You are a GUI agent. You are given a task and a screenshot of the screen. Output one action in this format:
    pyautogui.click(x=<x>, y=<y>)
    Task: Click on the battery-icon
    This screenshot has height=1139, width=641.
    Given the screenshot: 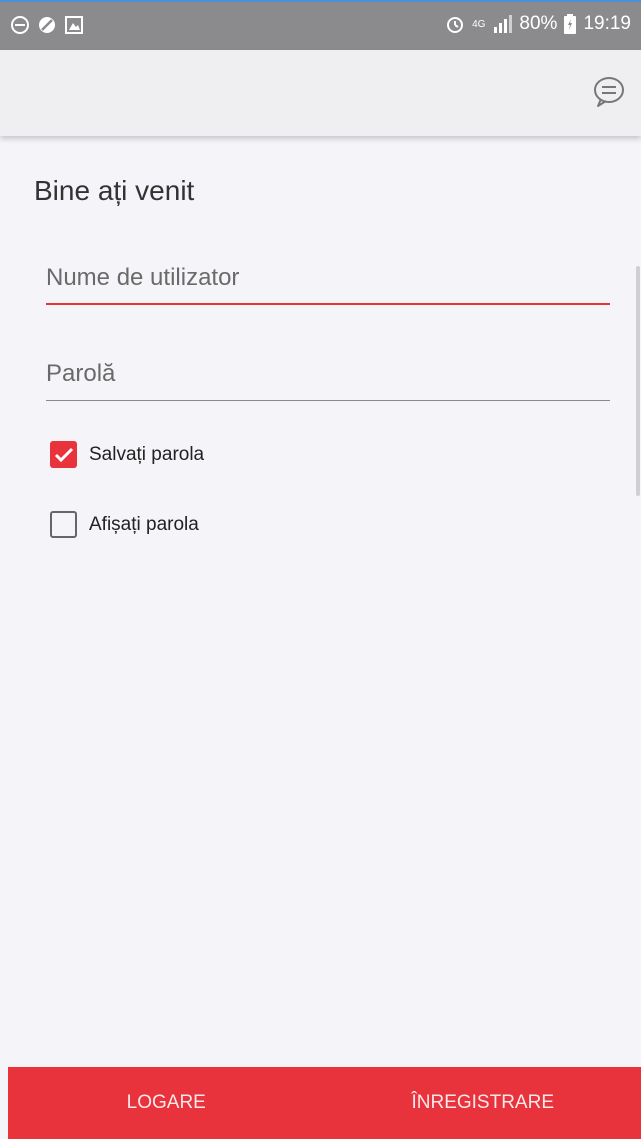 What is the action you would take?
    pyautogui.click(x=570, y=24)
    